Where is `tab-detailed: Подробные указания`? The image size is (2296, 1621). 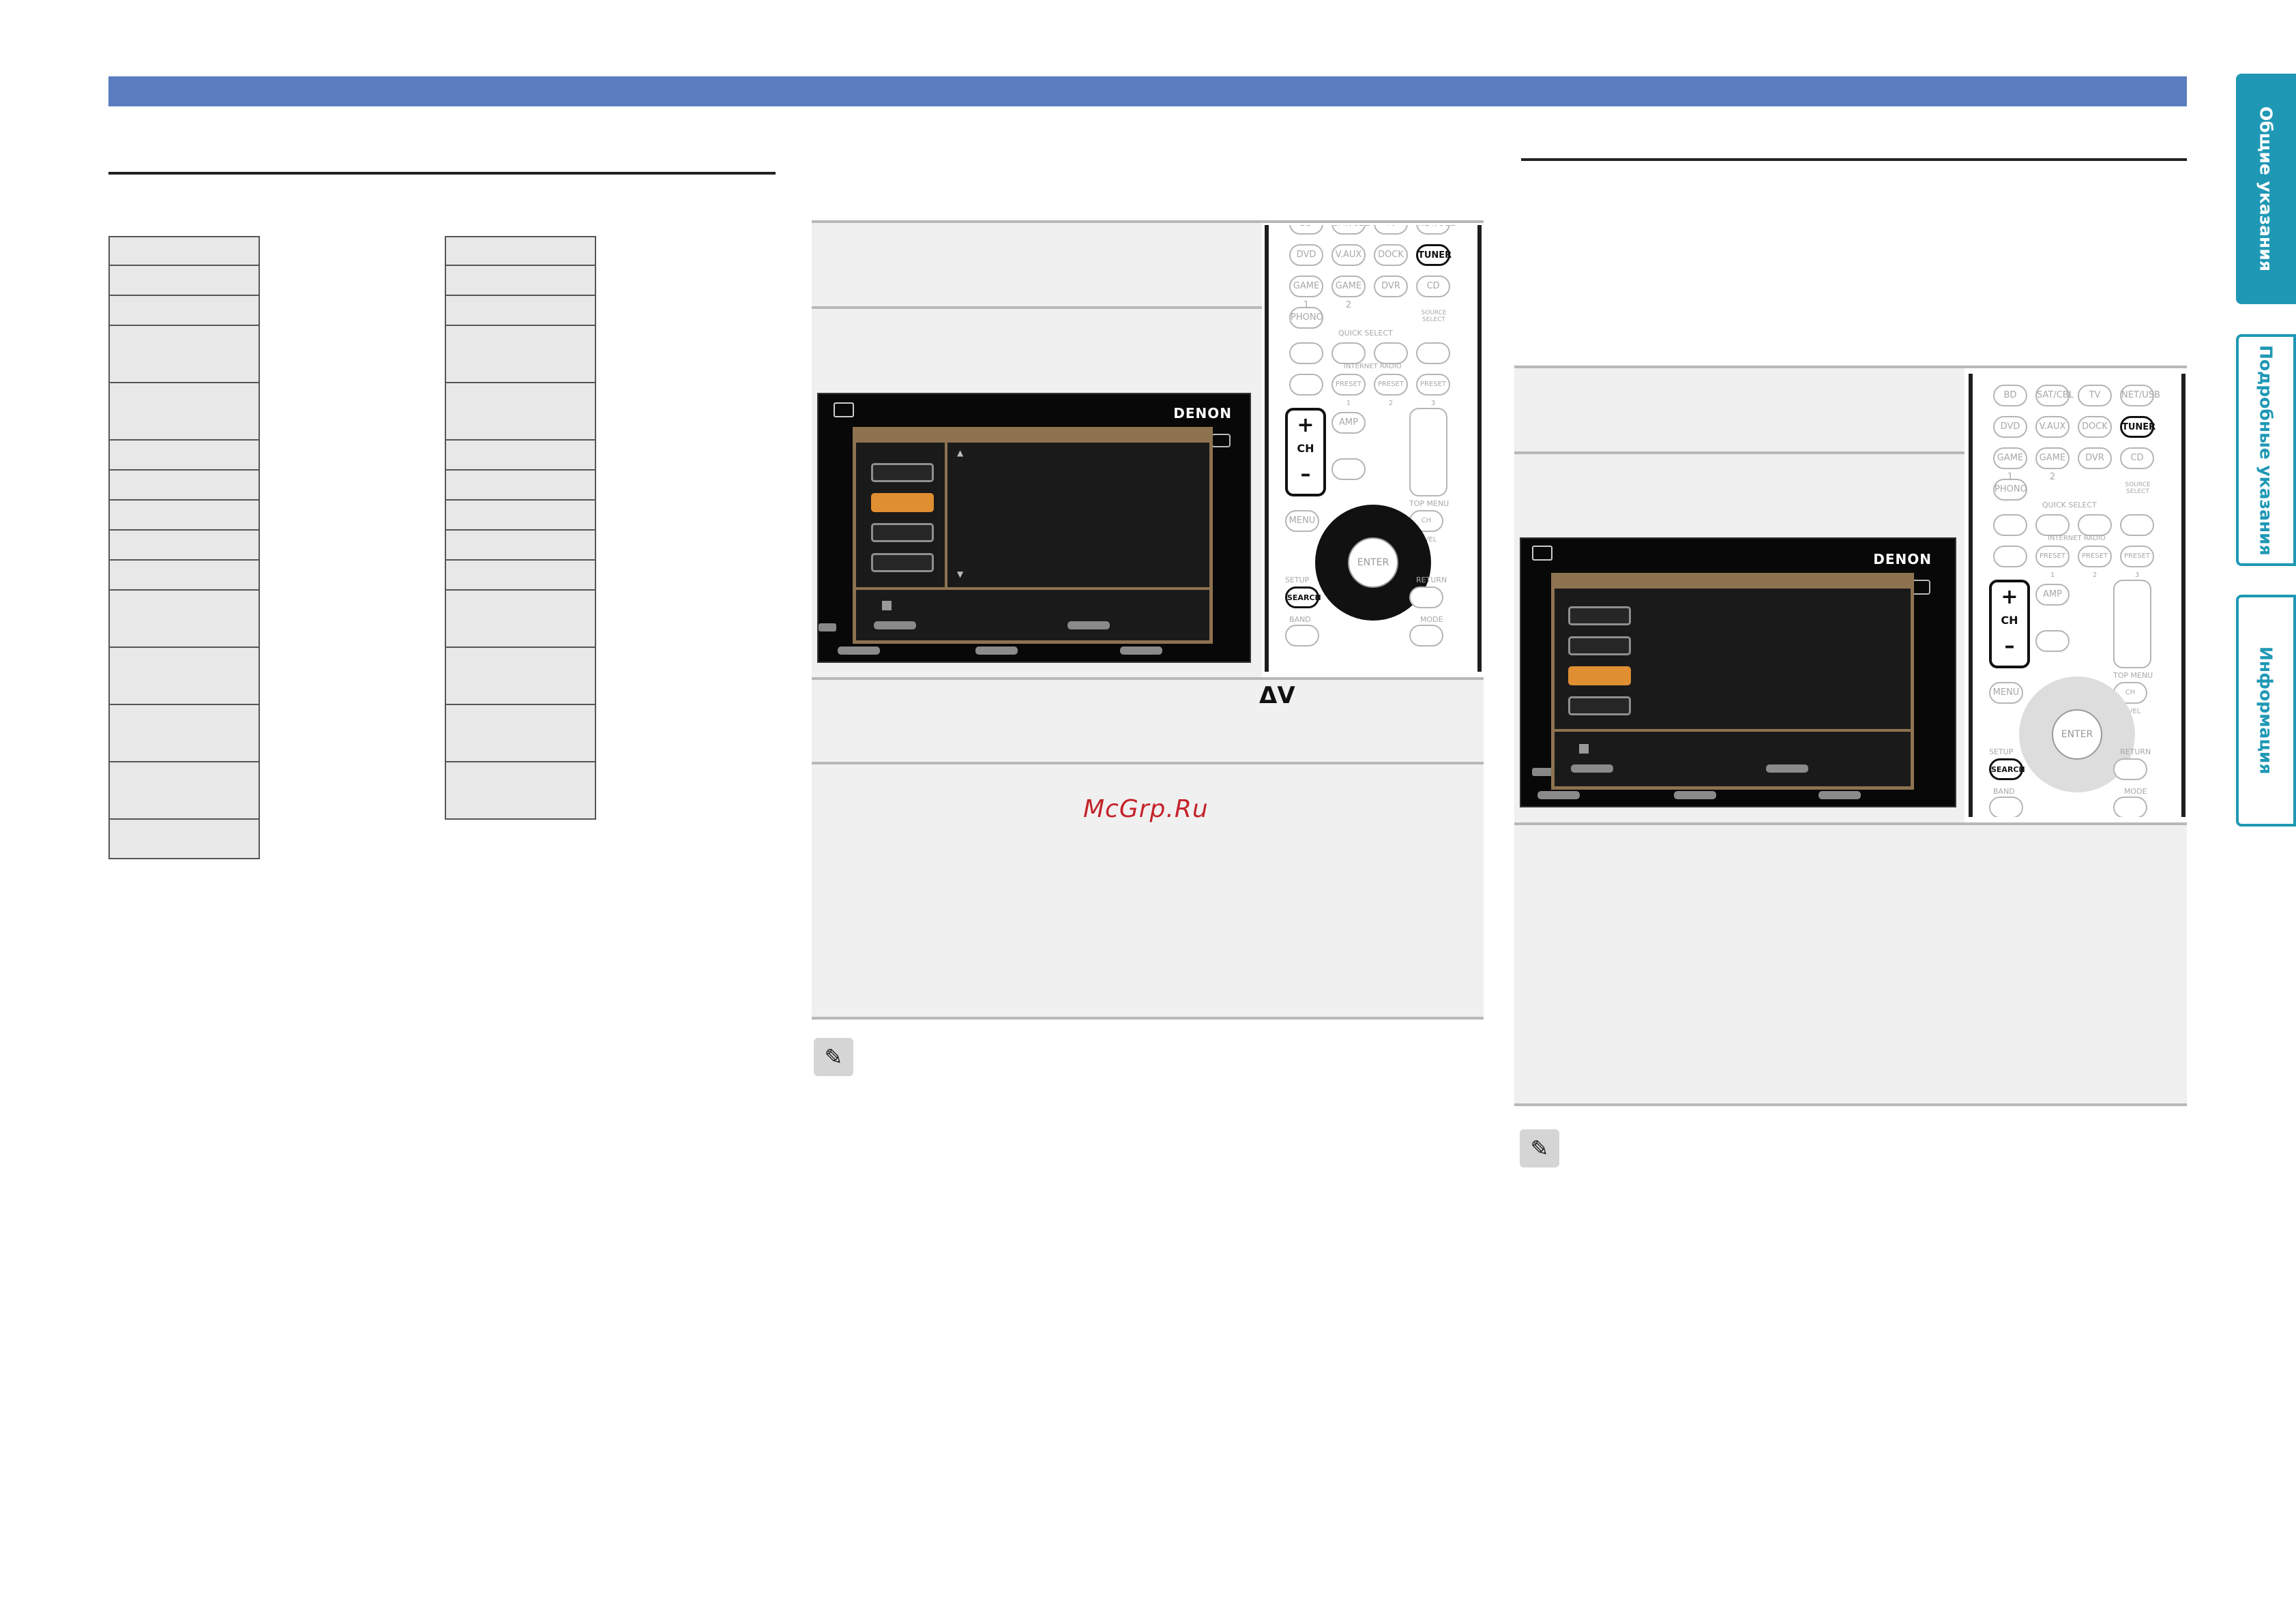
tab-detailed: Подробные указания is located at coordinates (2266, 450).